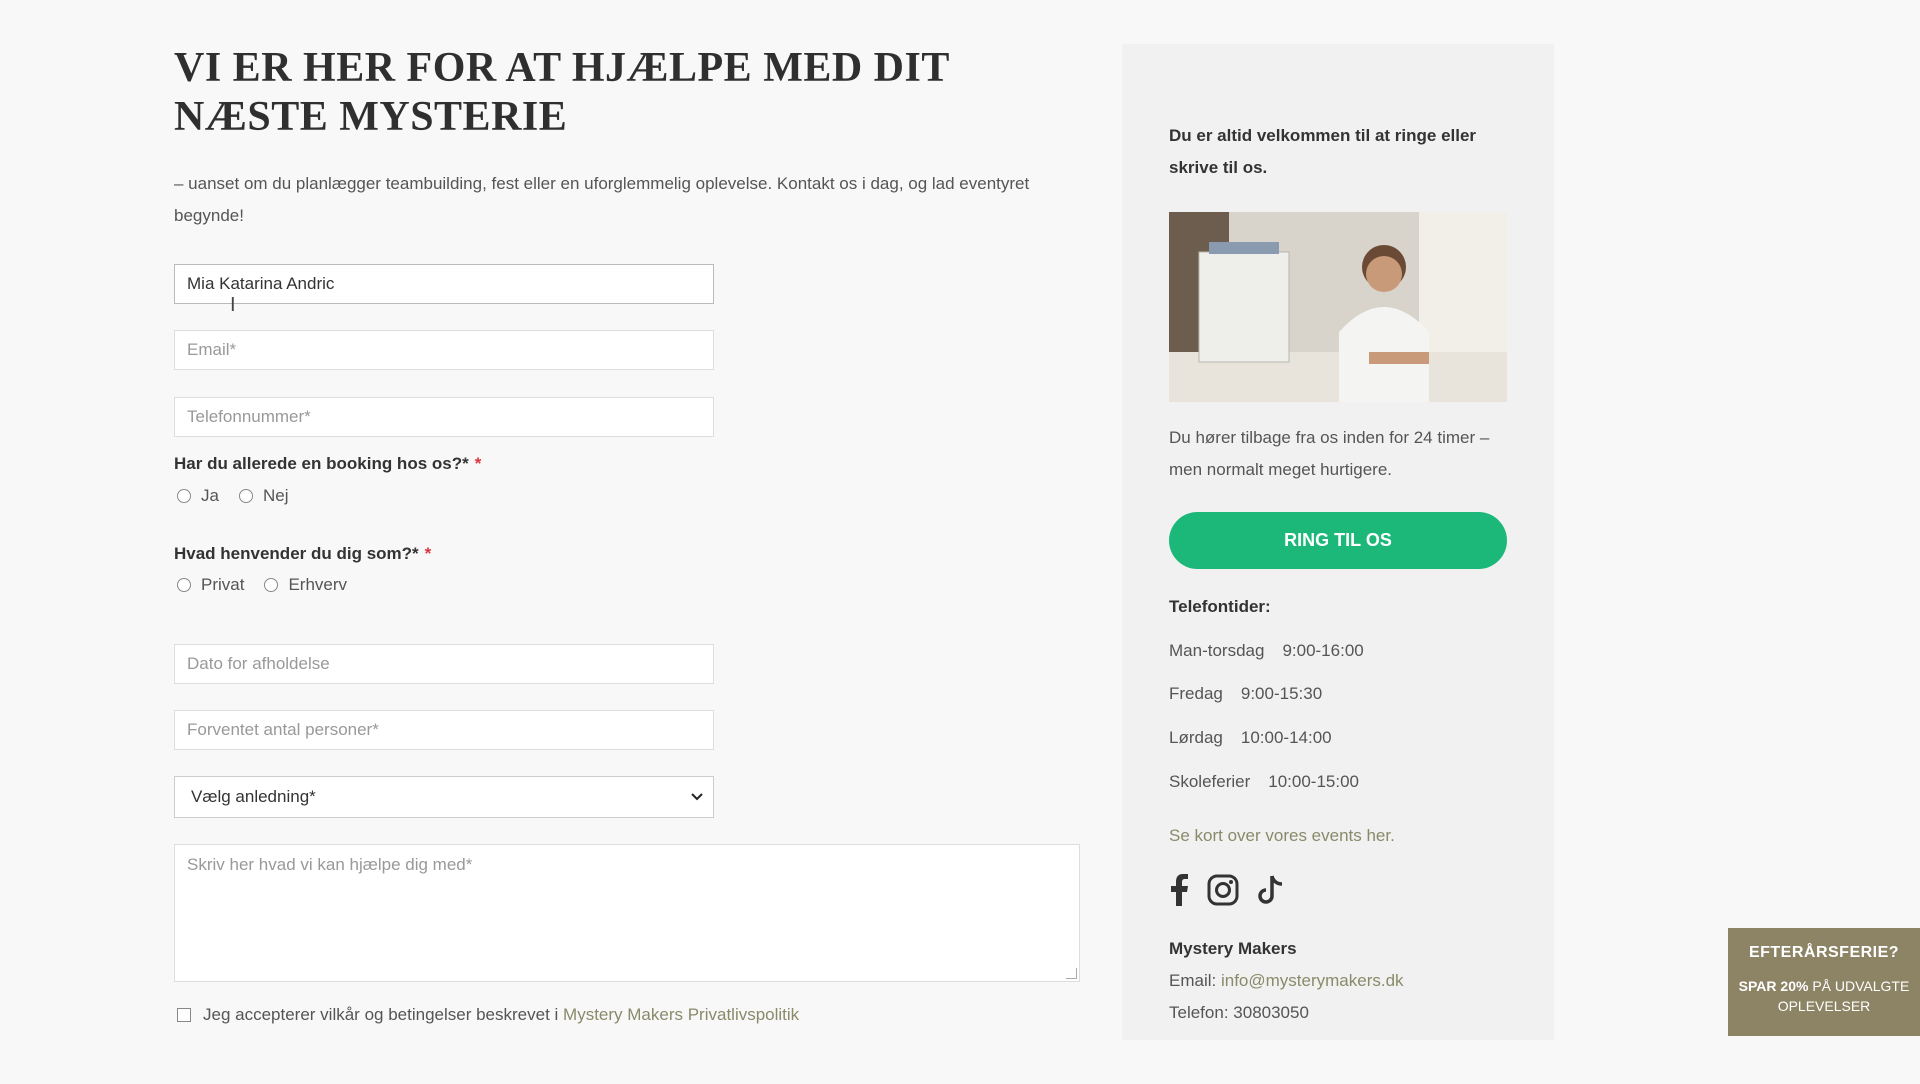 The height and width of the screenshot is (1084, 1920). What do you see at coordinates (1271, 890) in the screenshot?
I see `tiktok-icon` at bounding box center [1271, 890].